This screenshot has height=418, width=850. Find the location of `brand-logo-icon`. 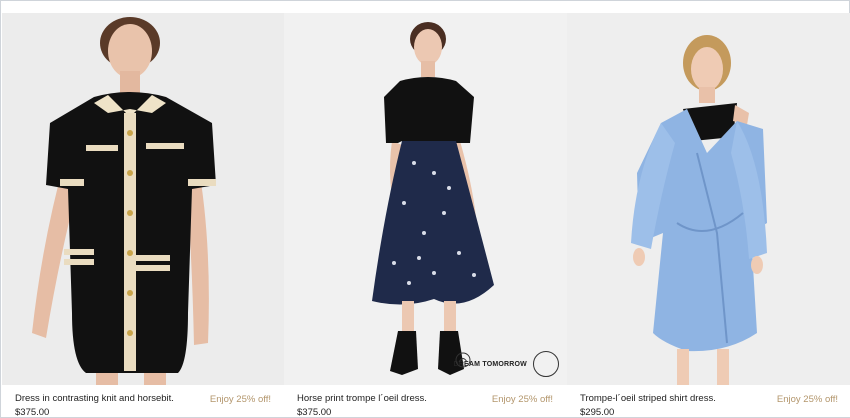

brand-logo-icon is located at coordinates (507, 364).